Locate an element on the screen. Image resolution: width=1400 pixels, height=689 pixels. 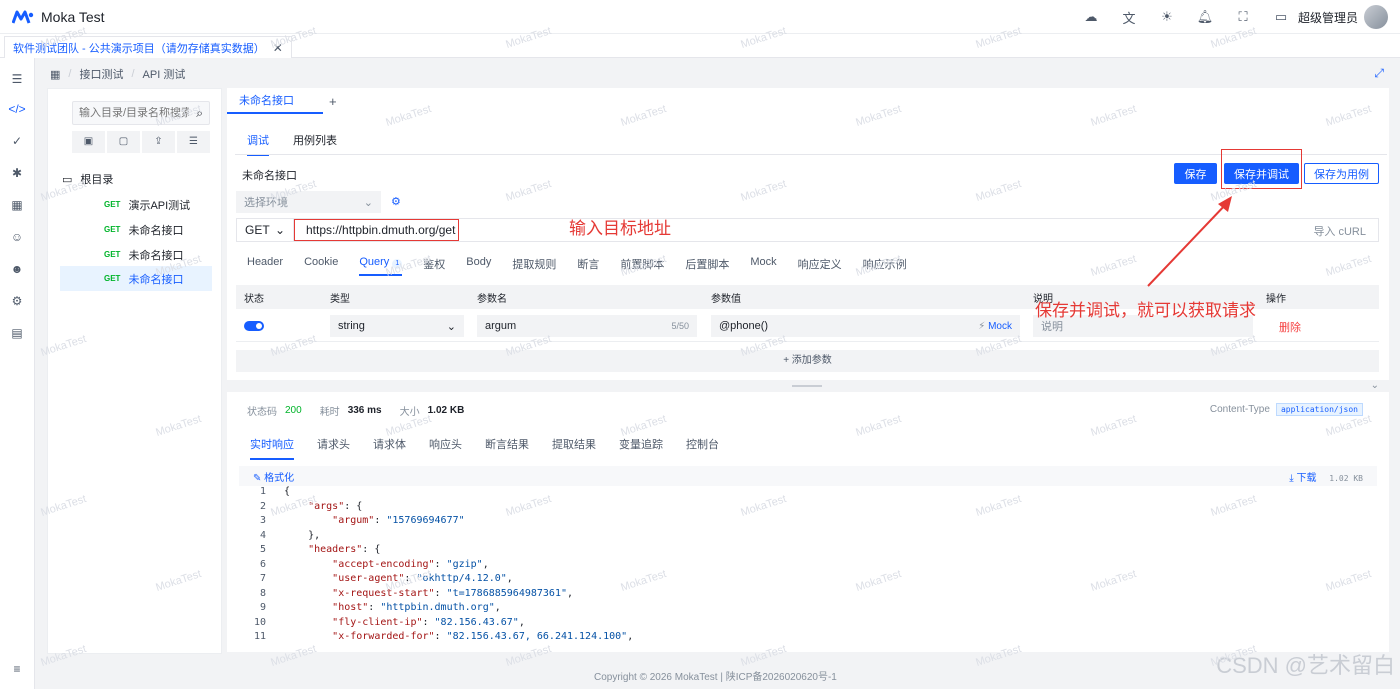
environment-select: 选择环境 ⌄ is located at coordinates (308, 202).